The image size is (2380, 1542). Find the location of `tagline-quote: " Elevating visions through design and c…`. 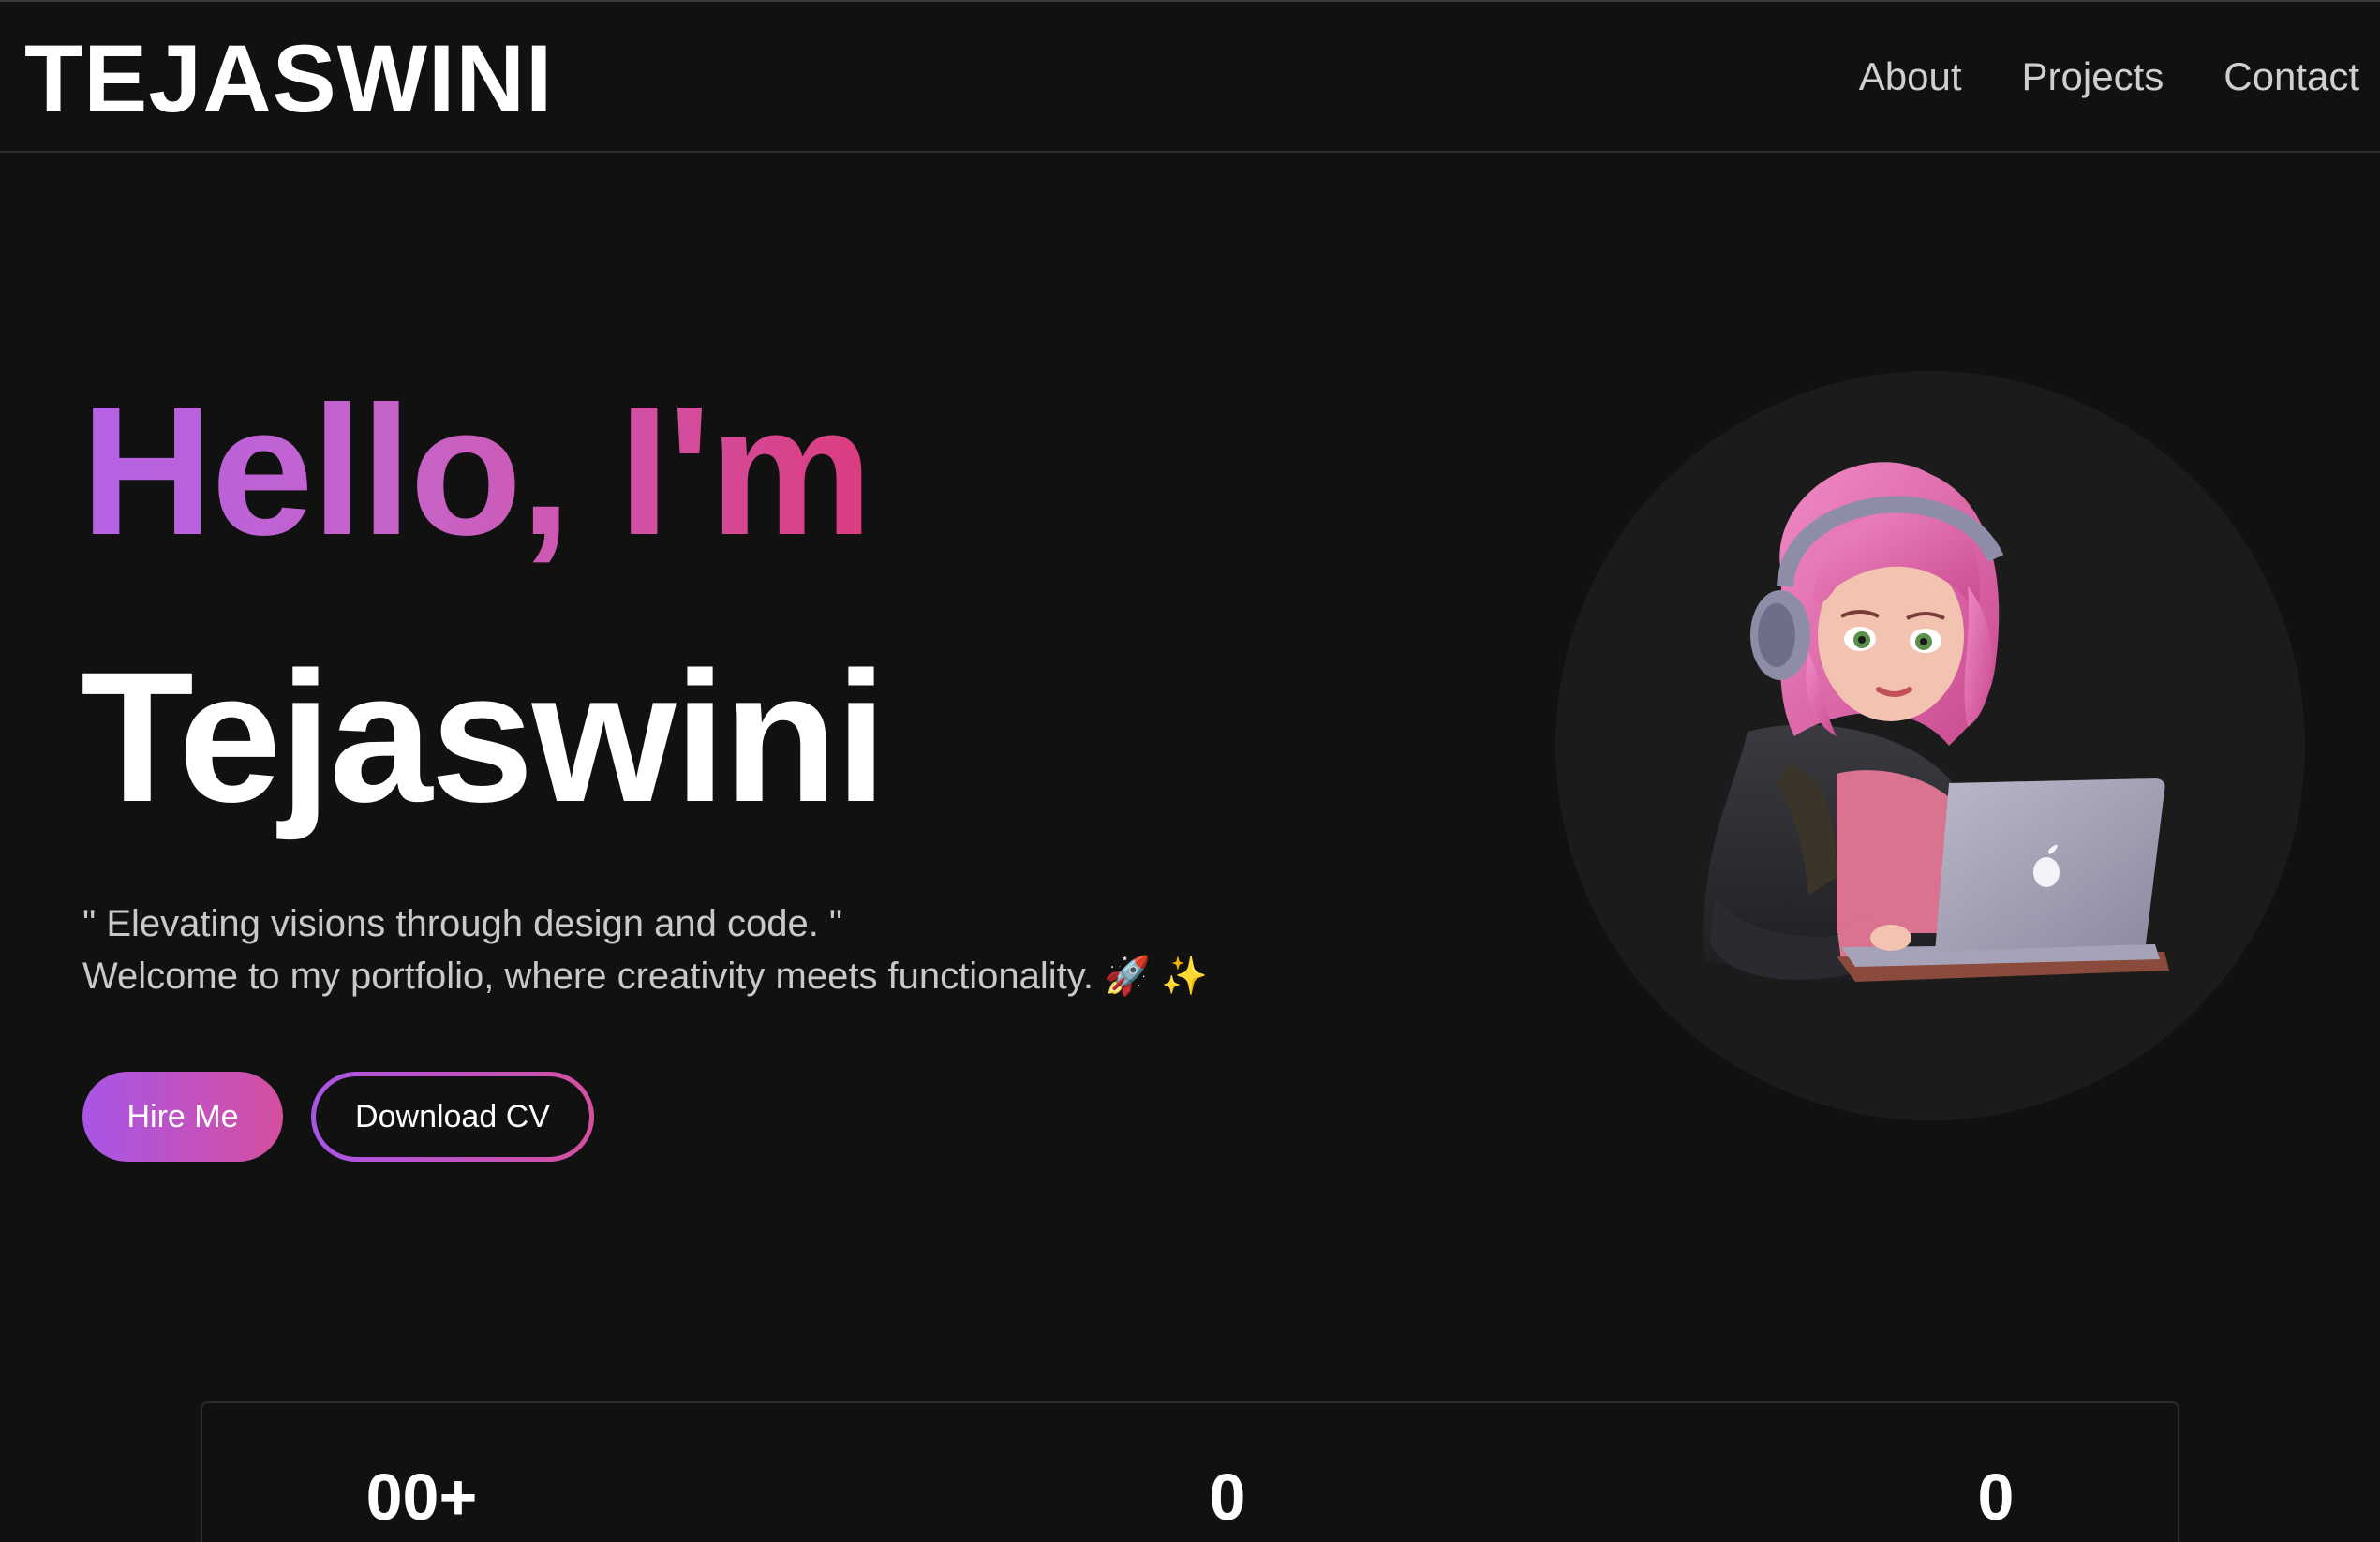

tagline-quote: " Elevating visions through design and c… is located at coordinates (462, 923).